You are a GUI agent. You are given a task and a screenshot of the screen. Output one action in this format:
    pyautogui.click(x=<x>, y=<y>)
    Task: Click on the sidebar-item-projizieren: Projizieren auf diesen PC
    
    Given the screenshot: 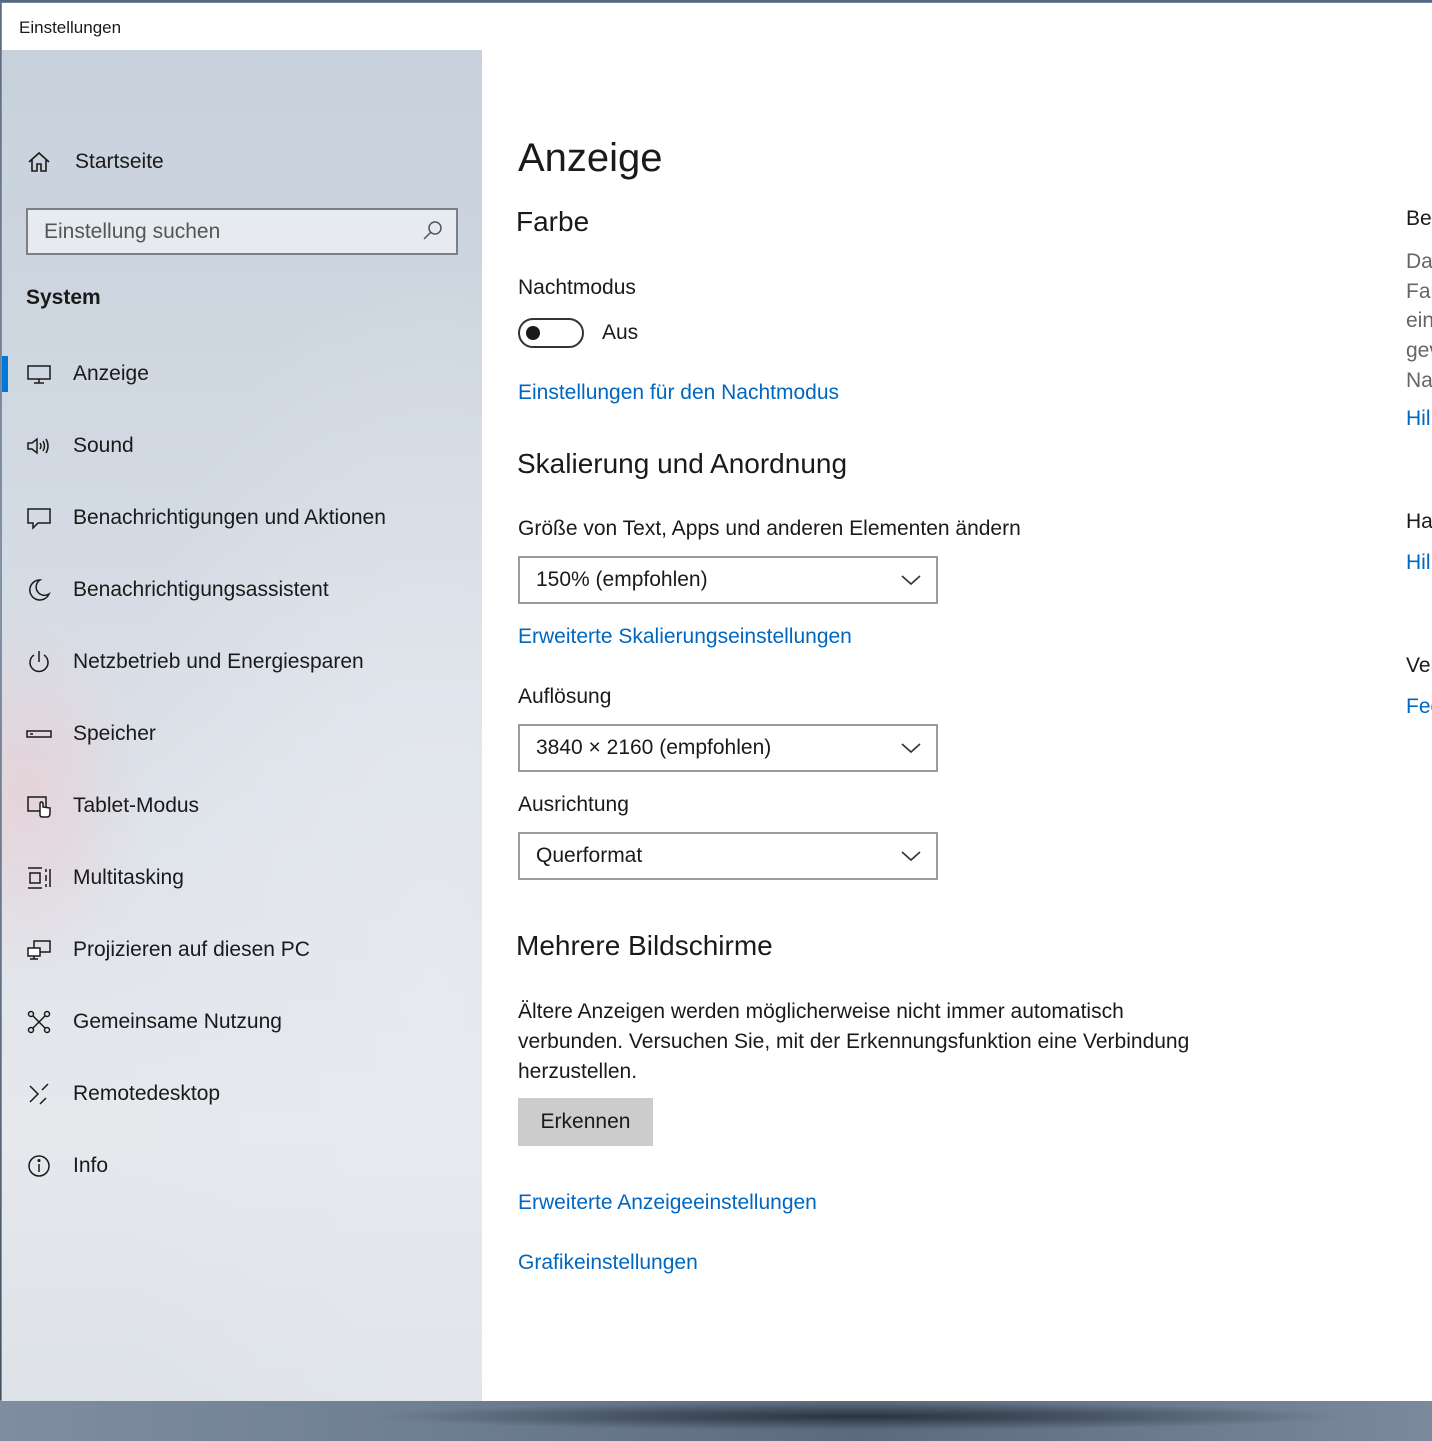 What is the action you would take?
    pyautogui.click(x=242, y=950)
    